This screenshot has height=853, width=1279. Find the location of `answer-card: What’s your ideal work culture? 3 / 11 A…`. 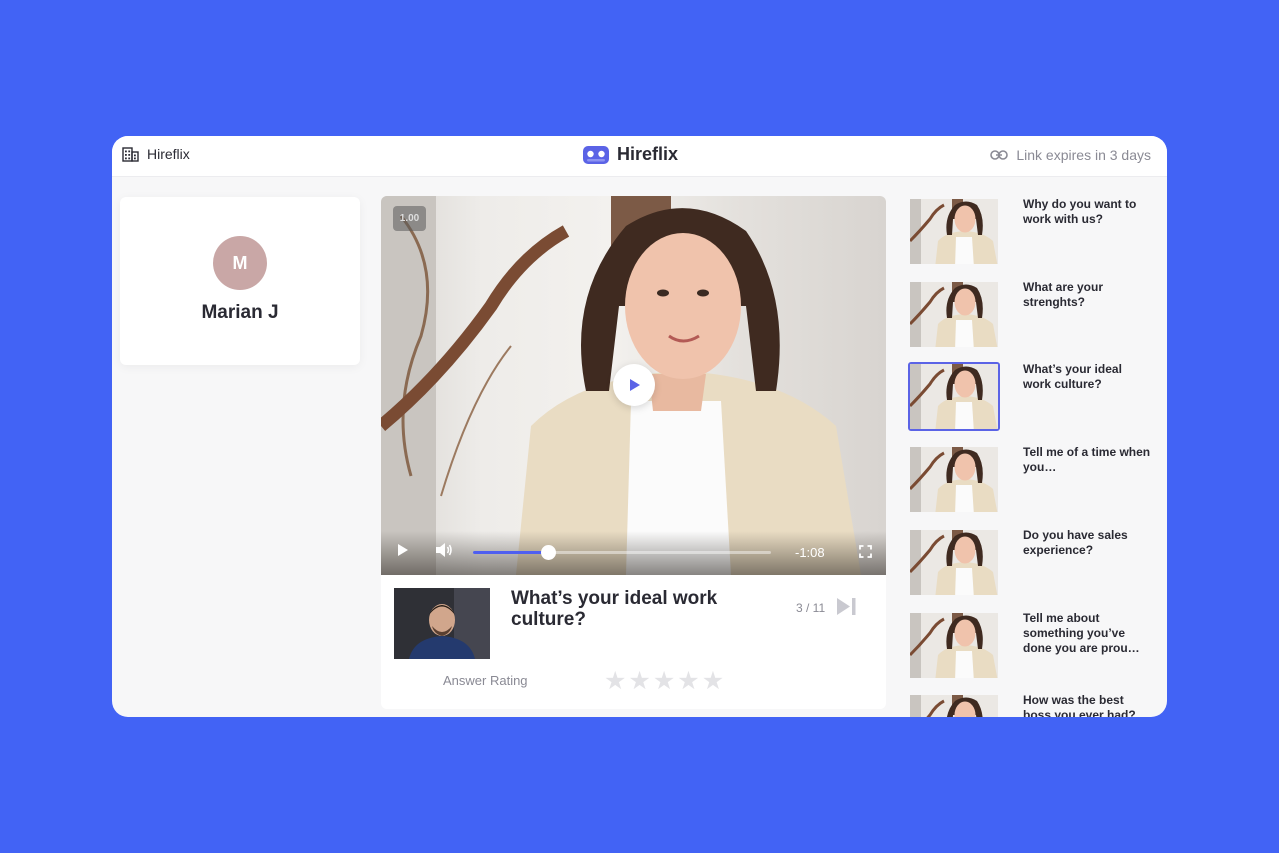

answer-card: What’s your ideal work culture? 3 / 11 A… is located at coordinates (633, 642).